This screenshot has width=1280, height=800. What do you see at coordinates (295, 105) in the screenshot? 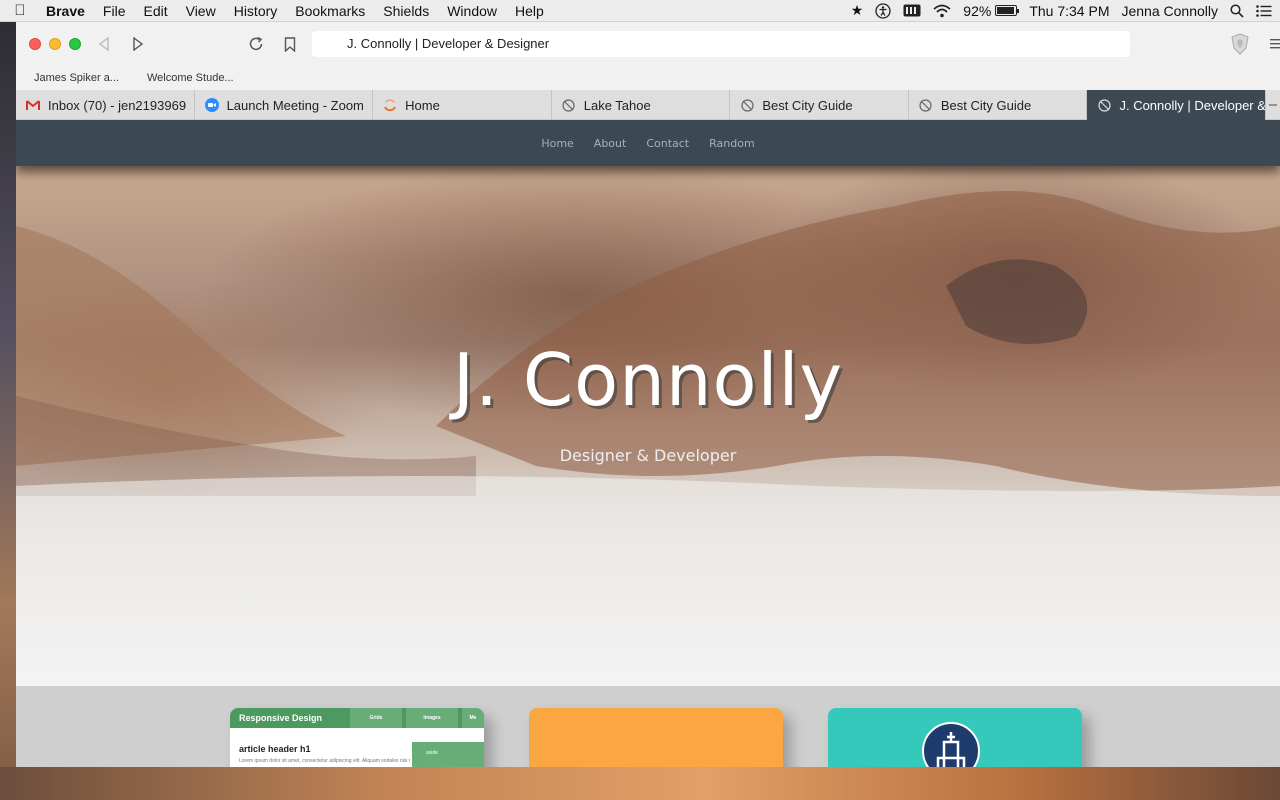
I see `tab-label: Launch Meeting - Zoom` at bounding box center [295, 105].